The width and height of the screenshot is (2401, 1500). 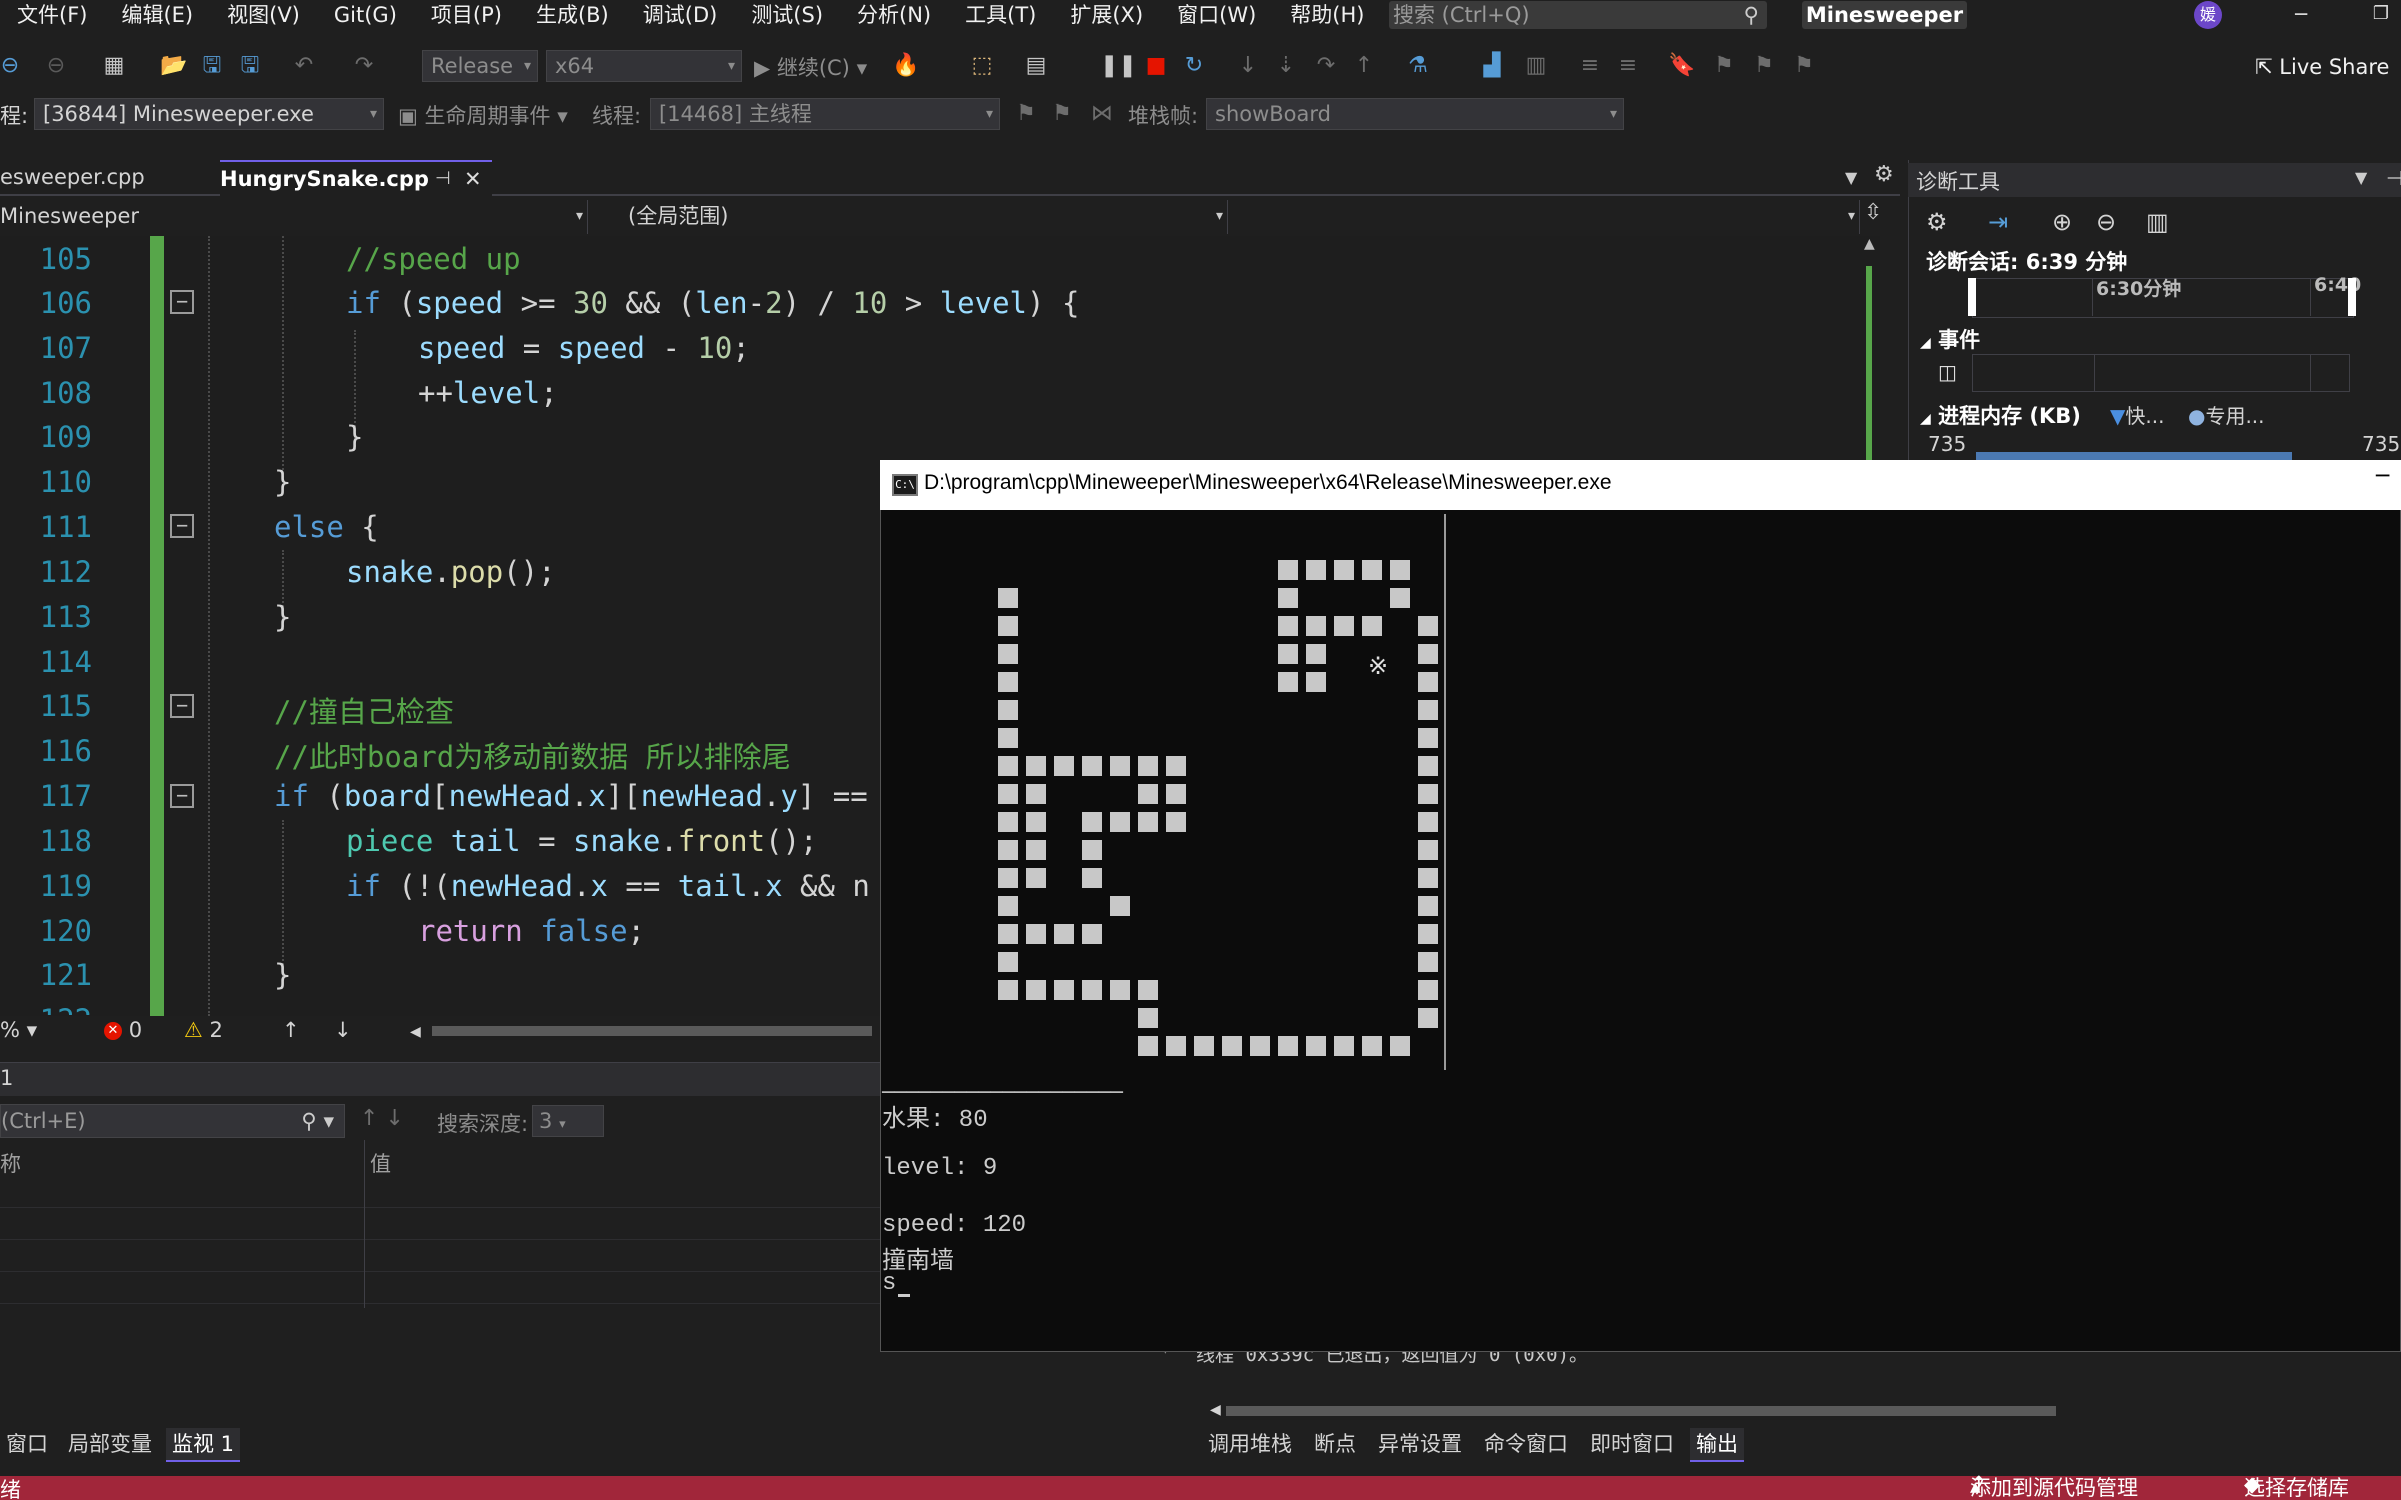 I want to click on lifecycle-events: ▣ 生命周期事件 ▾, so click(x=483, y=115).